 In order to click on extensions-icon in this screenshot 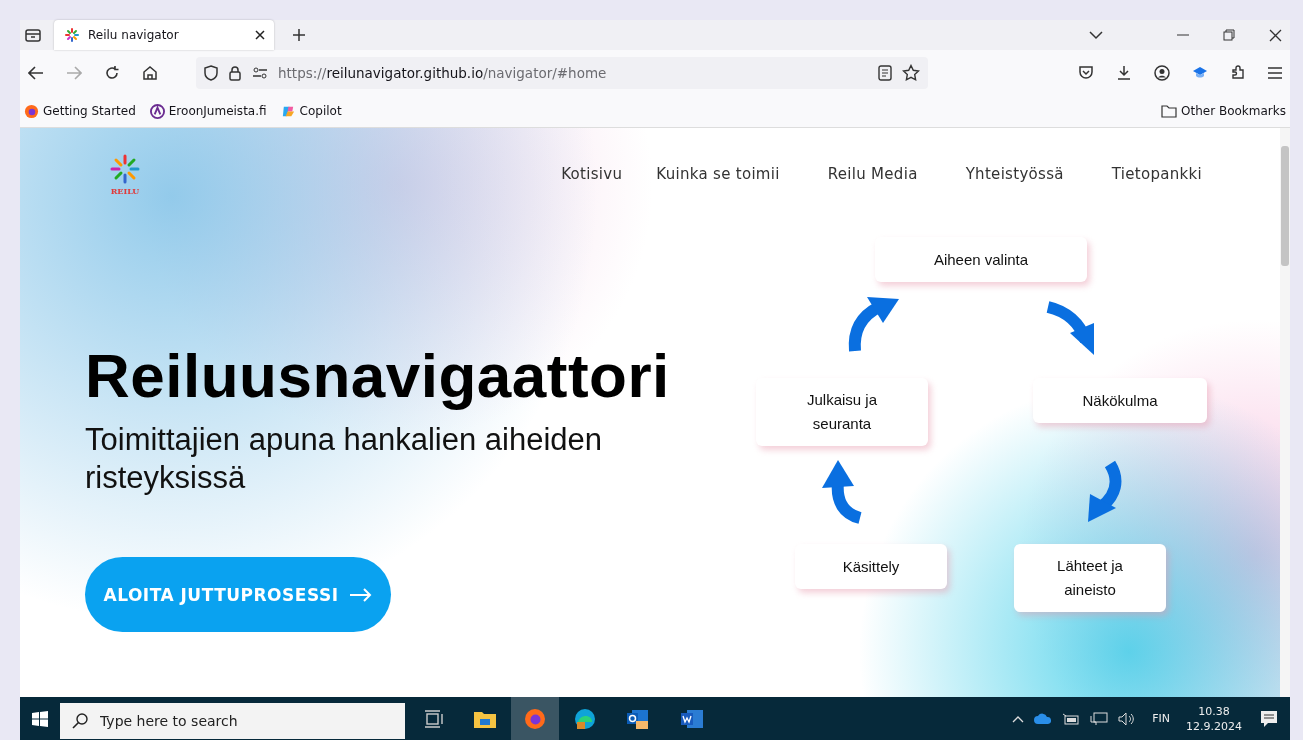, I will do `click(1238, 72)`.